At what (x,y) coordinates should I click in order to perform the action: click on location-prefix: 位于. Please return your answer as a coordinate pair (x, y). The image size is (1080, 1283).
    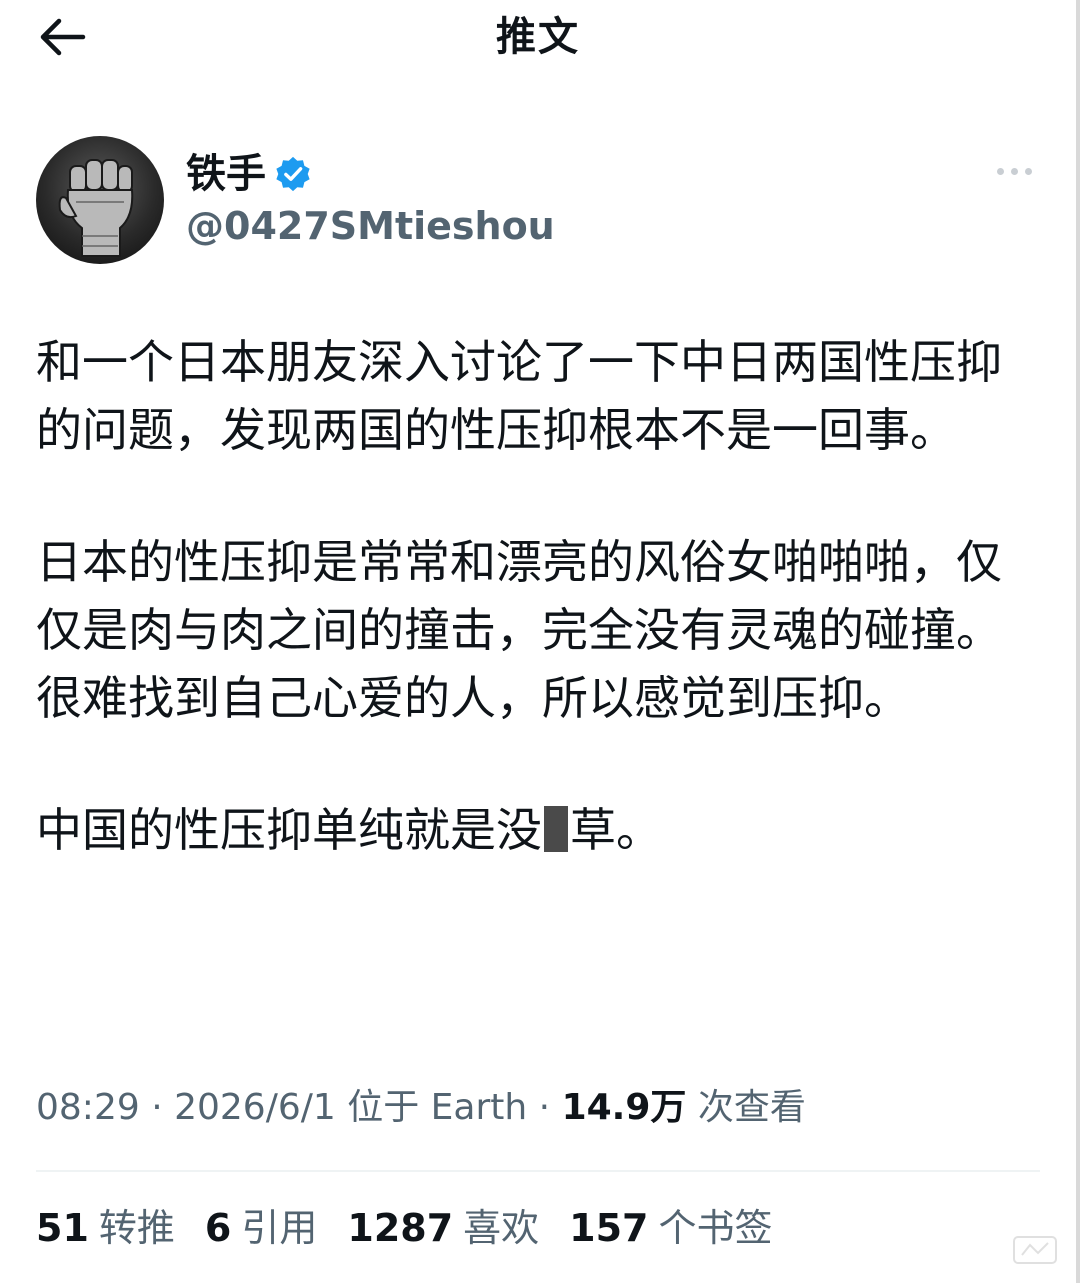
    Looking at the image, I should click on (383, 1107).